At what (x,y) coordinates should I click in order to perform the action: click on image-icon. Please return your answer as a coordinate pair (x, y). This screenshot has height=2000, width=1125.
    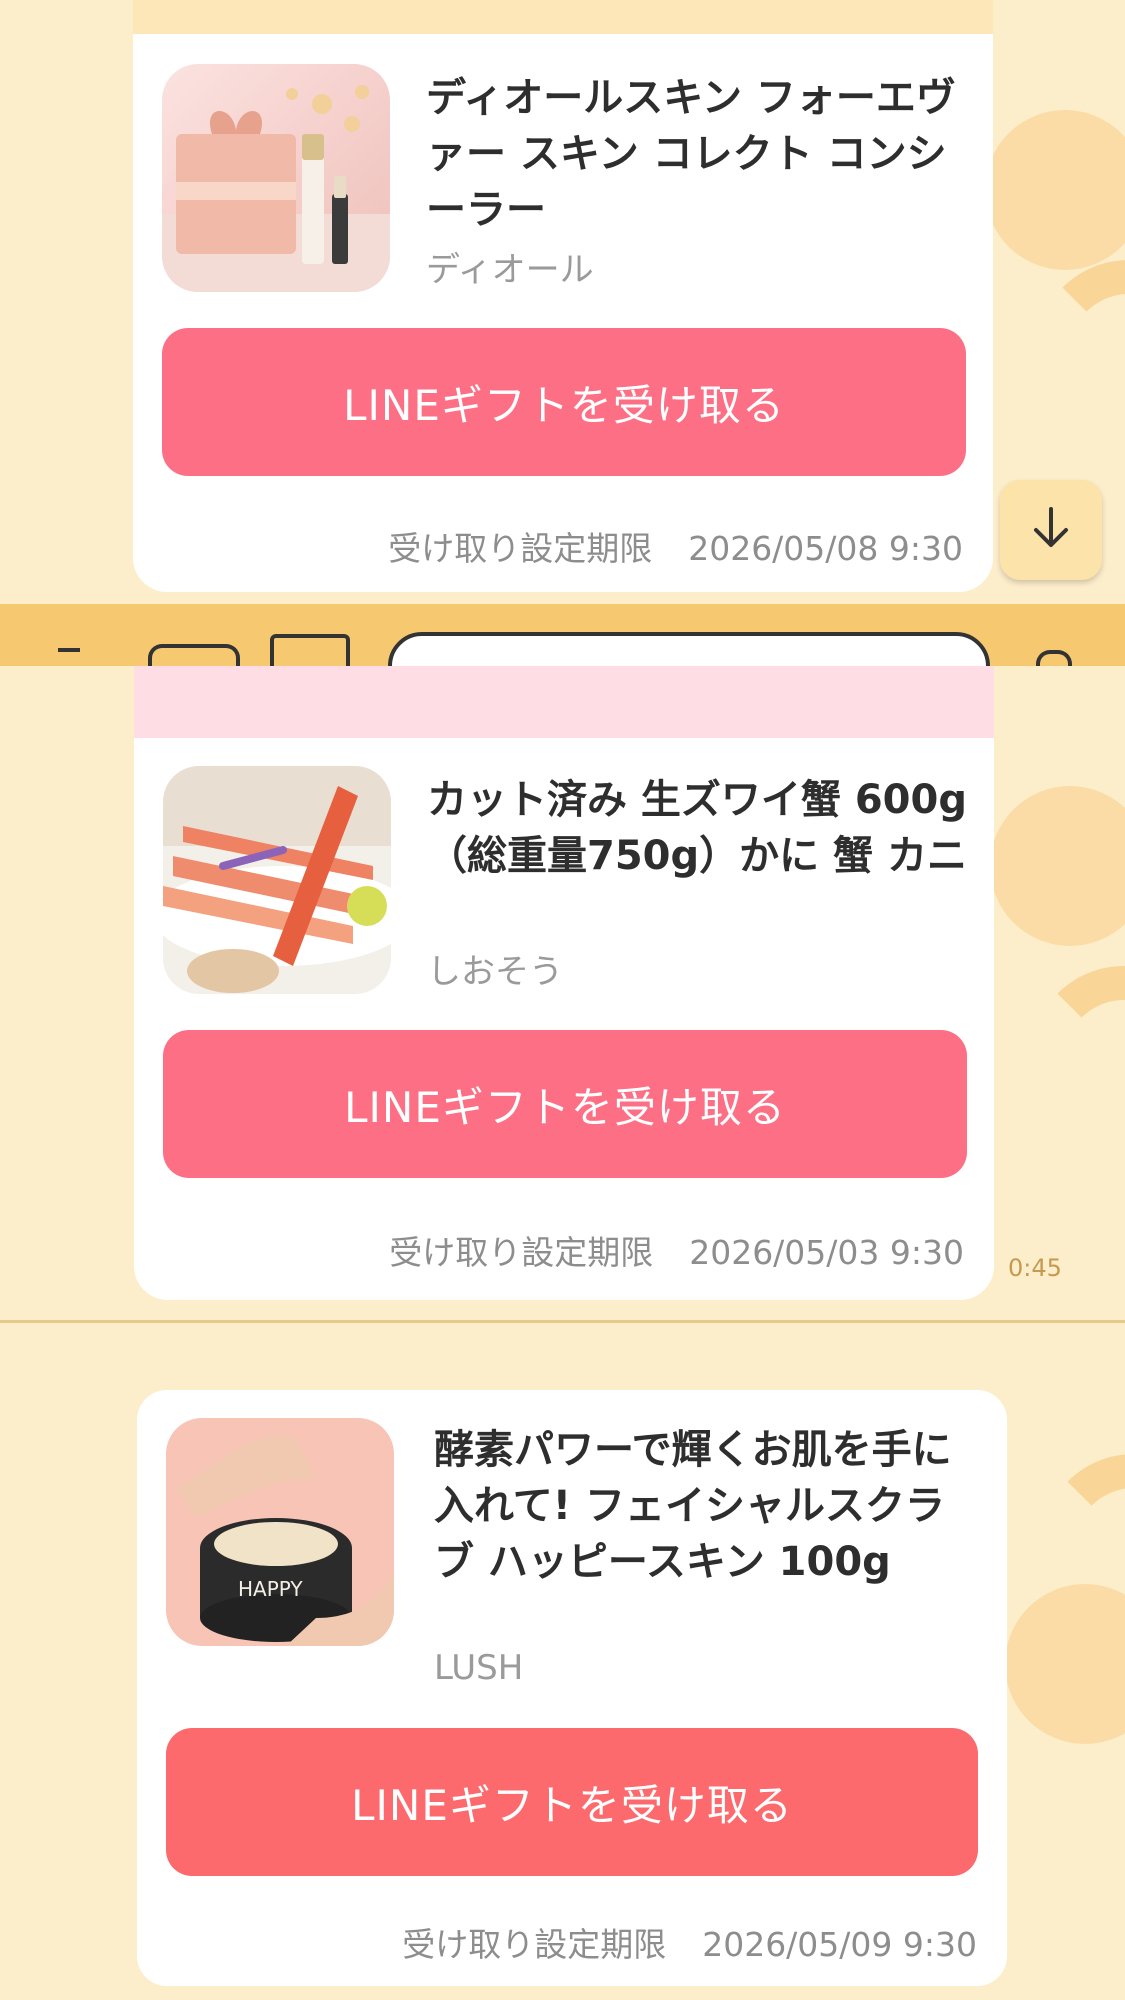
    Looking at the image, I should click on (310, 650).